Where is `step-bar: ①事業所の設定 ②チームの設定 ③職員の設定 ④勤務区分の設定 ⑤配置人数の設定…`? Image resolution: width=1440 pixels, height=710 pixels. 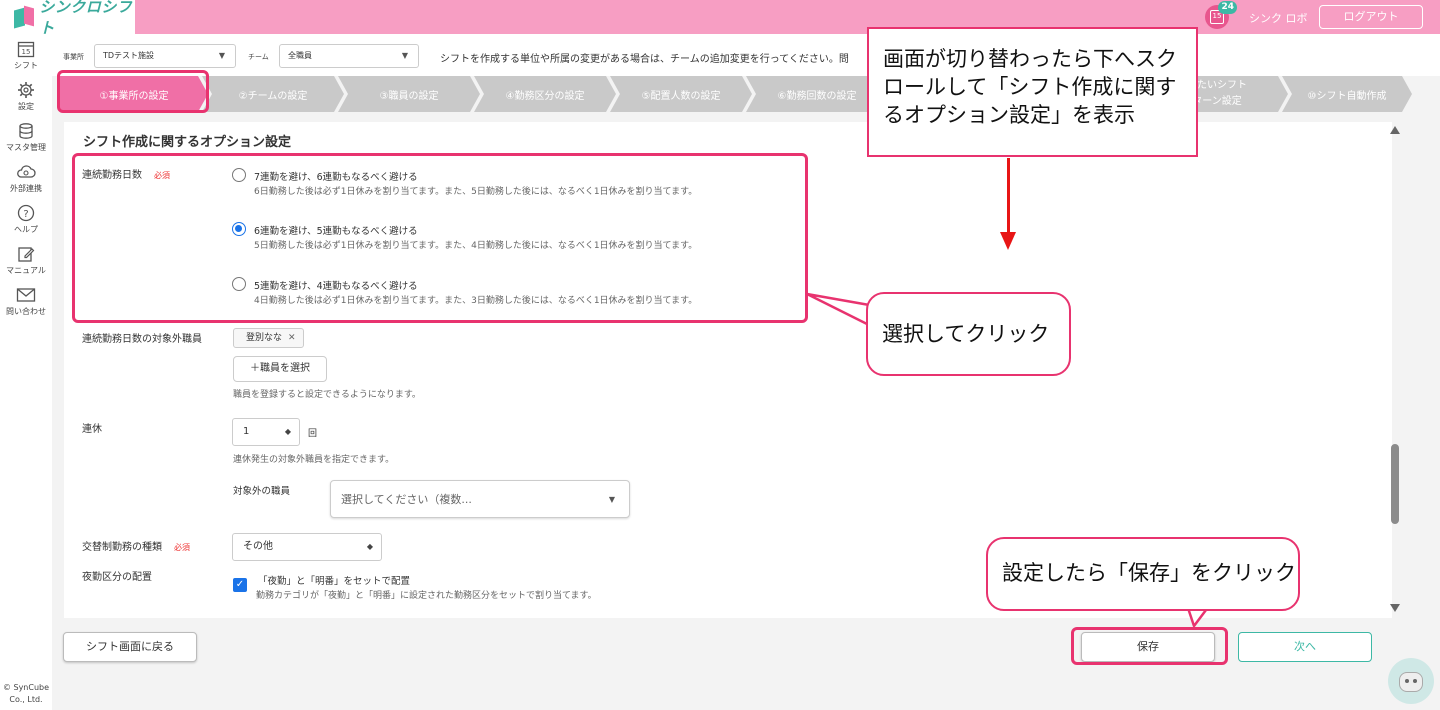 step-bar: ①事業所の設定 ②チームの設定 ③職員の設定 ④勤務区分の設定 ⑤配置人数の設定… is located at coordinates (736, 94).